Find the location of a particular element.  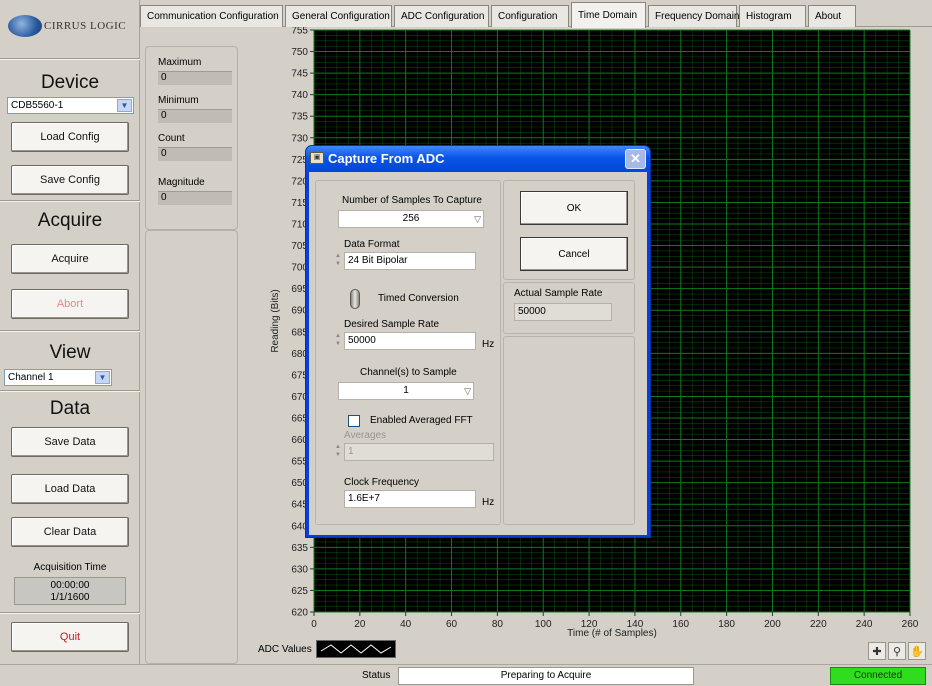

quit-button: Quit is located at coordinates (70, 637).